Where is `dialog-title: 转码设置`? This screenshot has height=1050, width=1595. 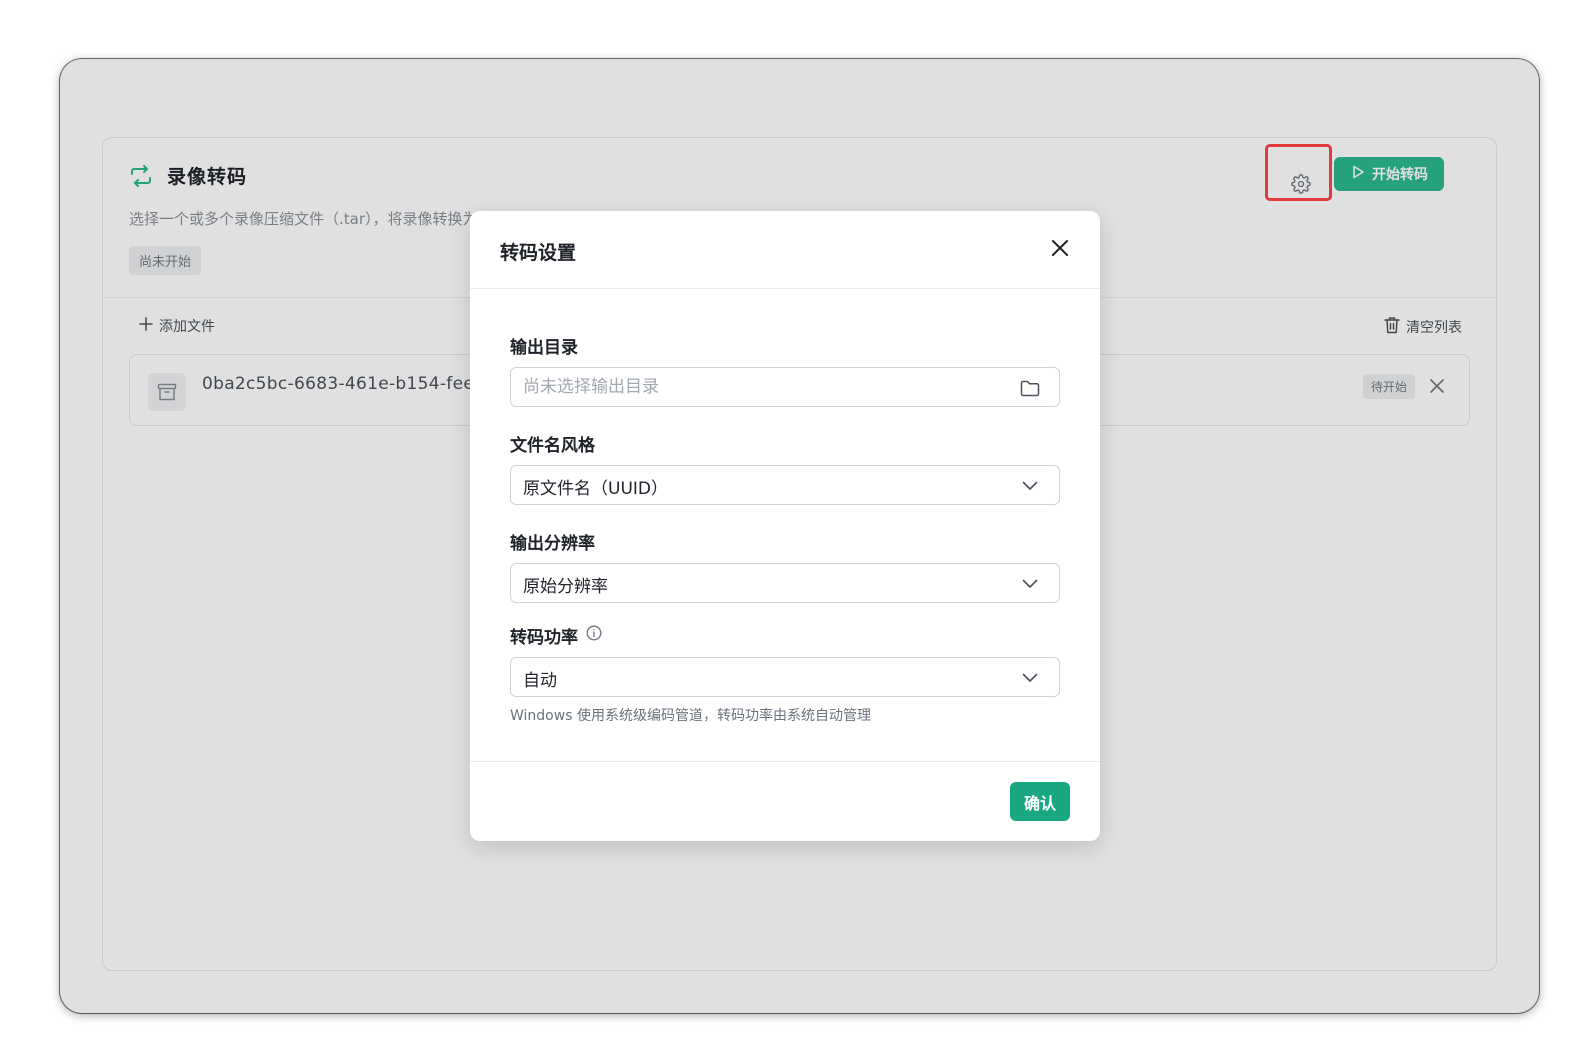 dialog-title: 转码设置 is located at coordinates (538, 253).